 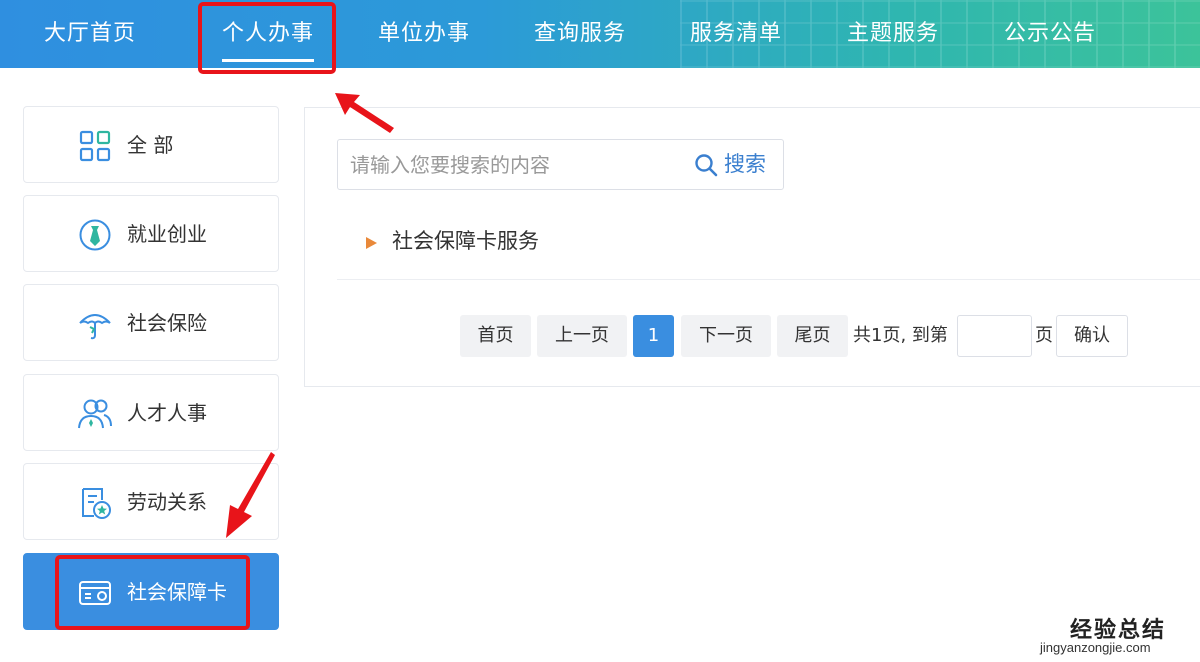 I want to click on sidebar-item-employment: 就业创业, so click(x=151, y=233).